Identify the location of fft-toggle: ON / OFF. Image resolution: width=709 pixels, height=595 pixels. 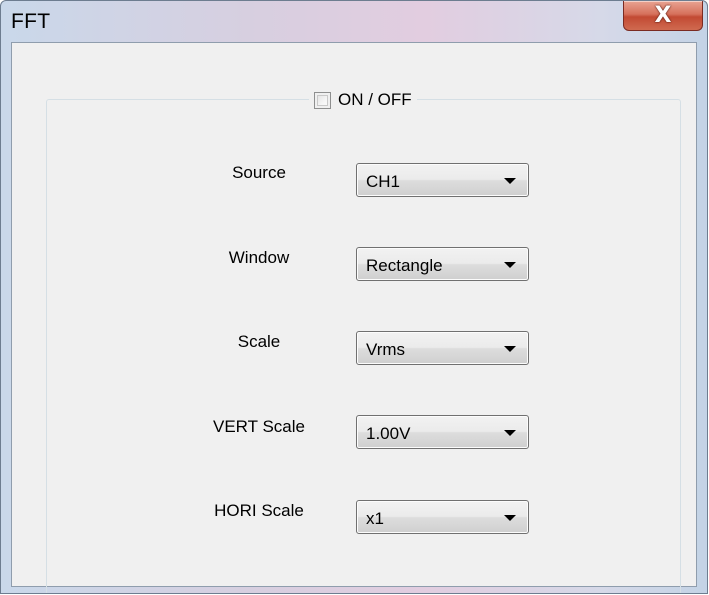
(363, 100).